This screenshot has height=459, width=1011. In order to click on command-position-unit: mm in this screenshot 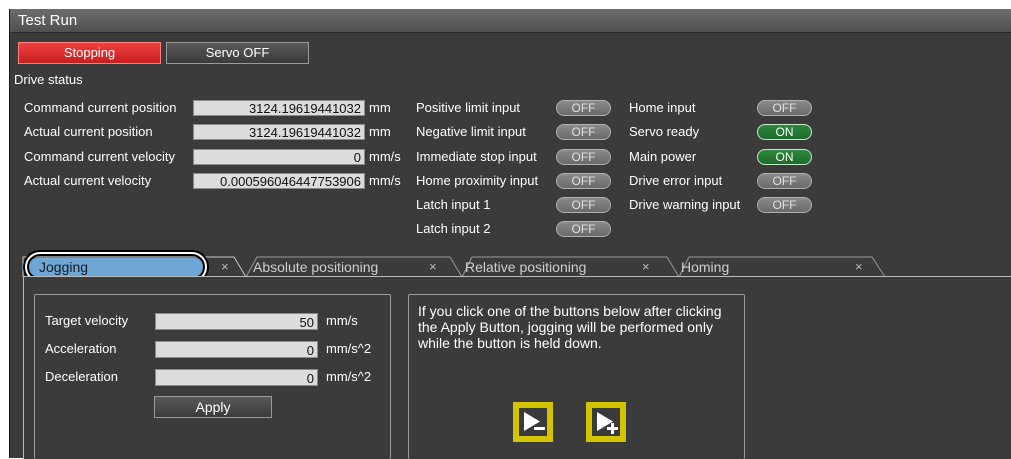, I will do `click(380, 107)`.